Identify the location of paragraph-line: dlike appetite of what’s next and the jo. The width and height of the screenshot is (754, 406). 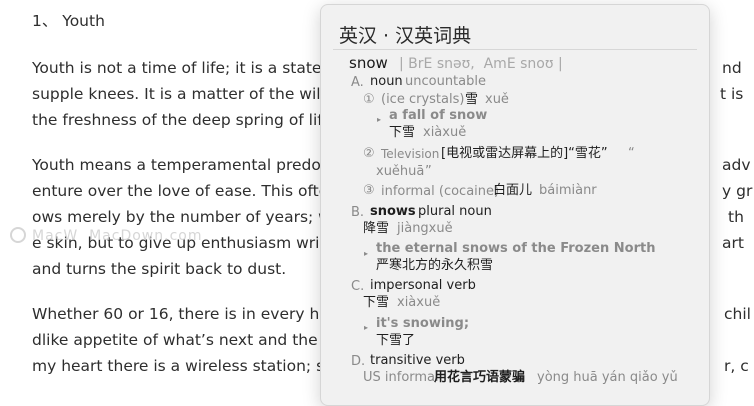
(184, 340).